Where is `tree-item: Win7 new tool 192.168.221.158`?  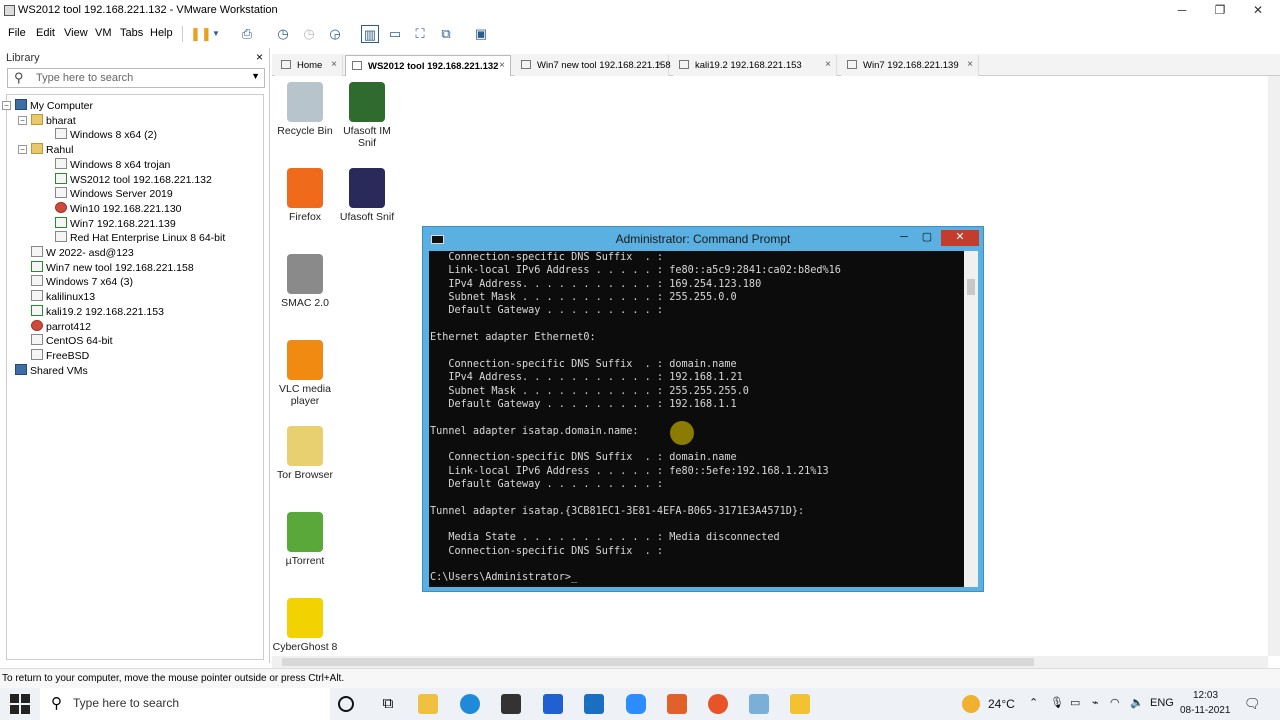 tree-item: Win7 new tool 192.168.221.158 is located at coordinates (112, 267).